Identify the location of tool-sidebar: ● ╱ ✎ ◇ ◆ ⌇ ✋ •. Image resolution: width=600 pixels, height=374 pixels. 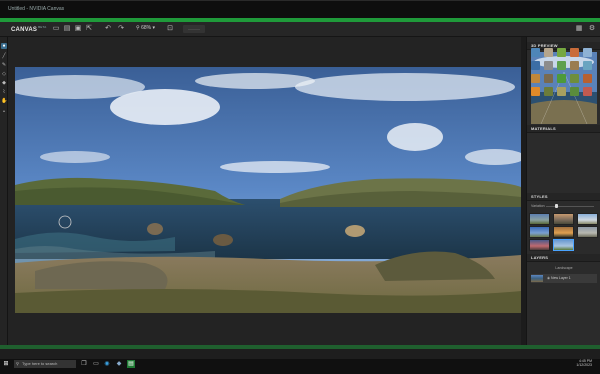
(4, 193).